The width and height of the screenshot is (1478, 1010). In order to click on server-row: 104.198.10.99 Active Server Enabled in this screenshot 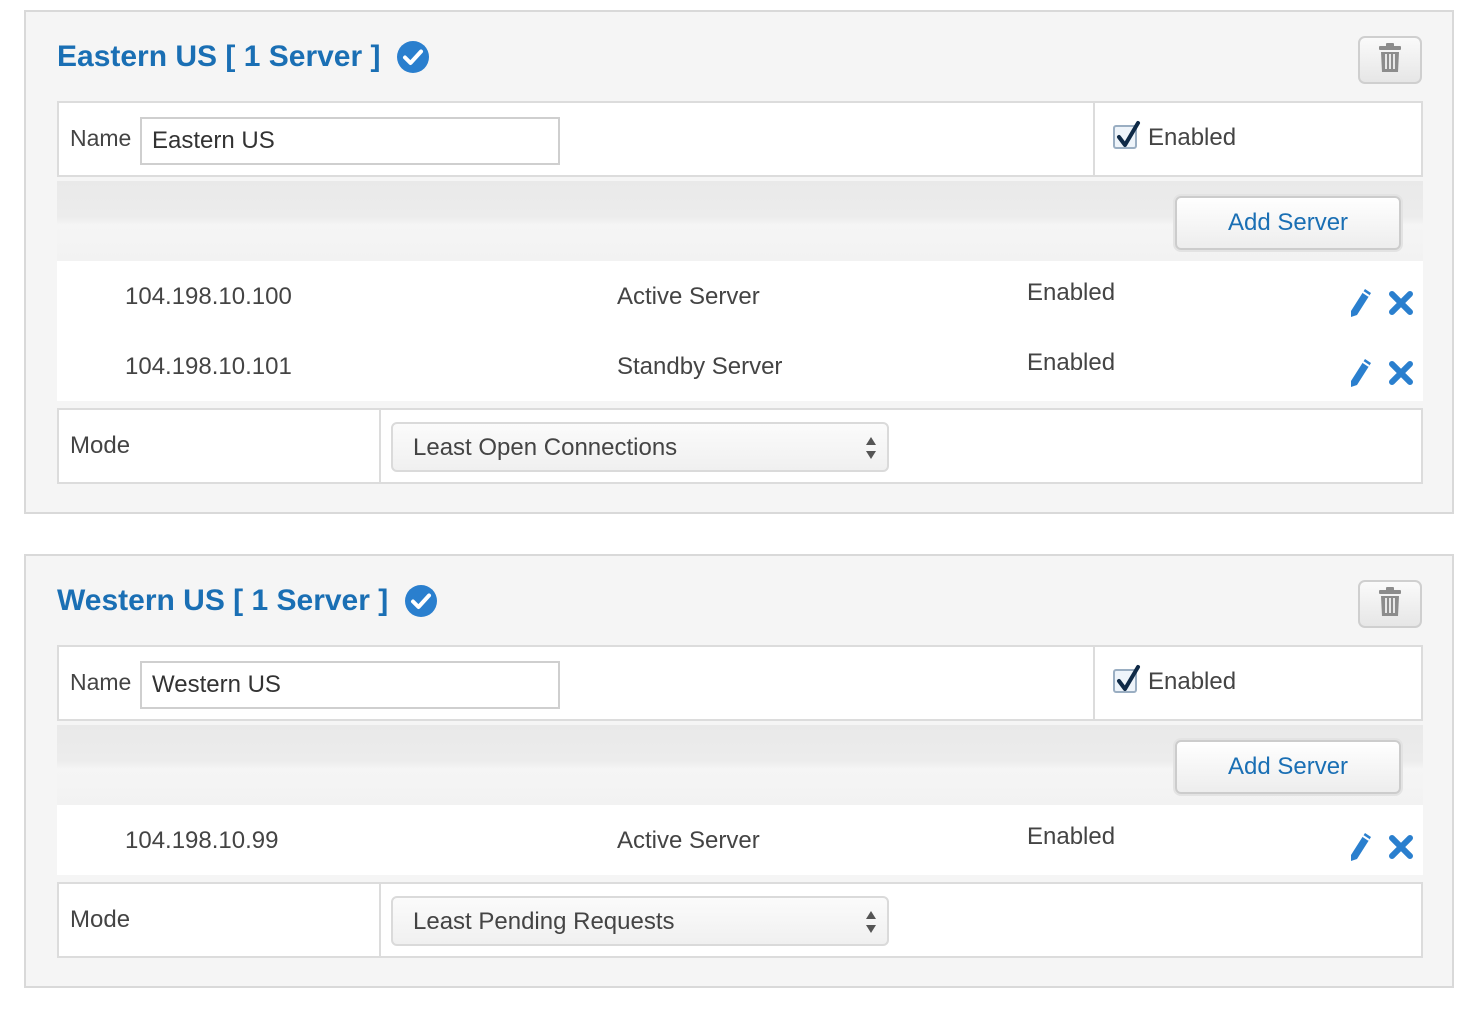, I will do `click(740, 840)`.